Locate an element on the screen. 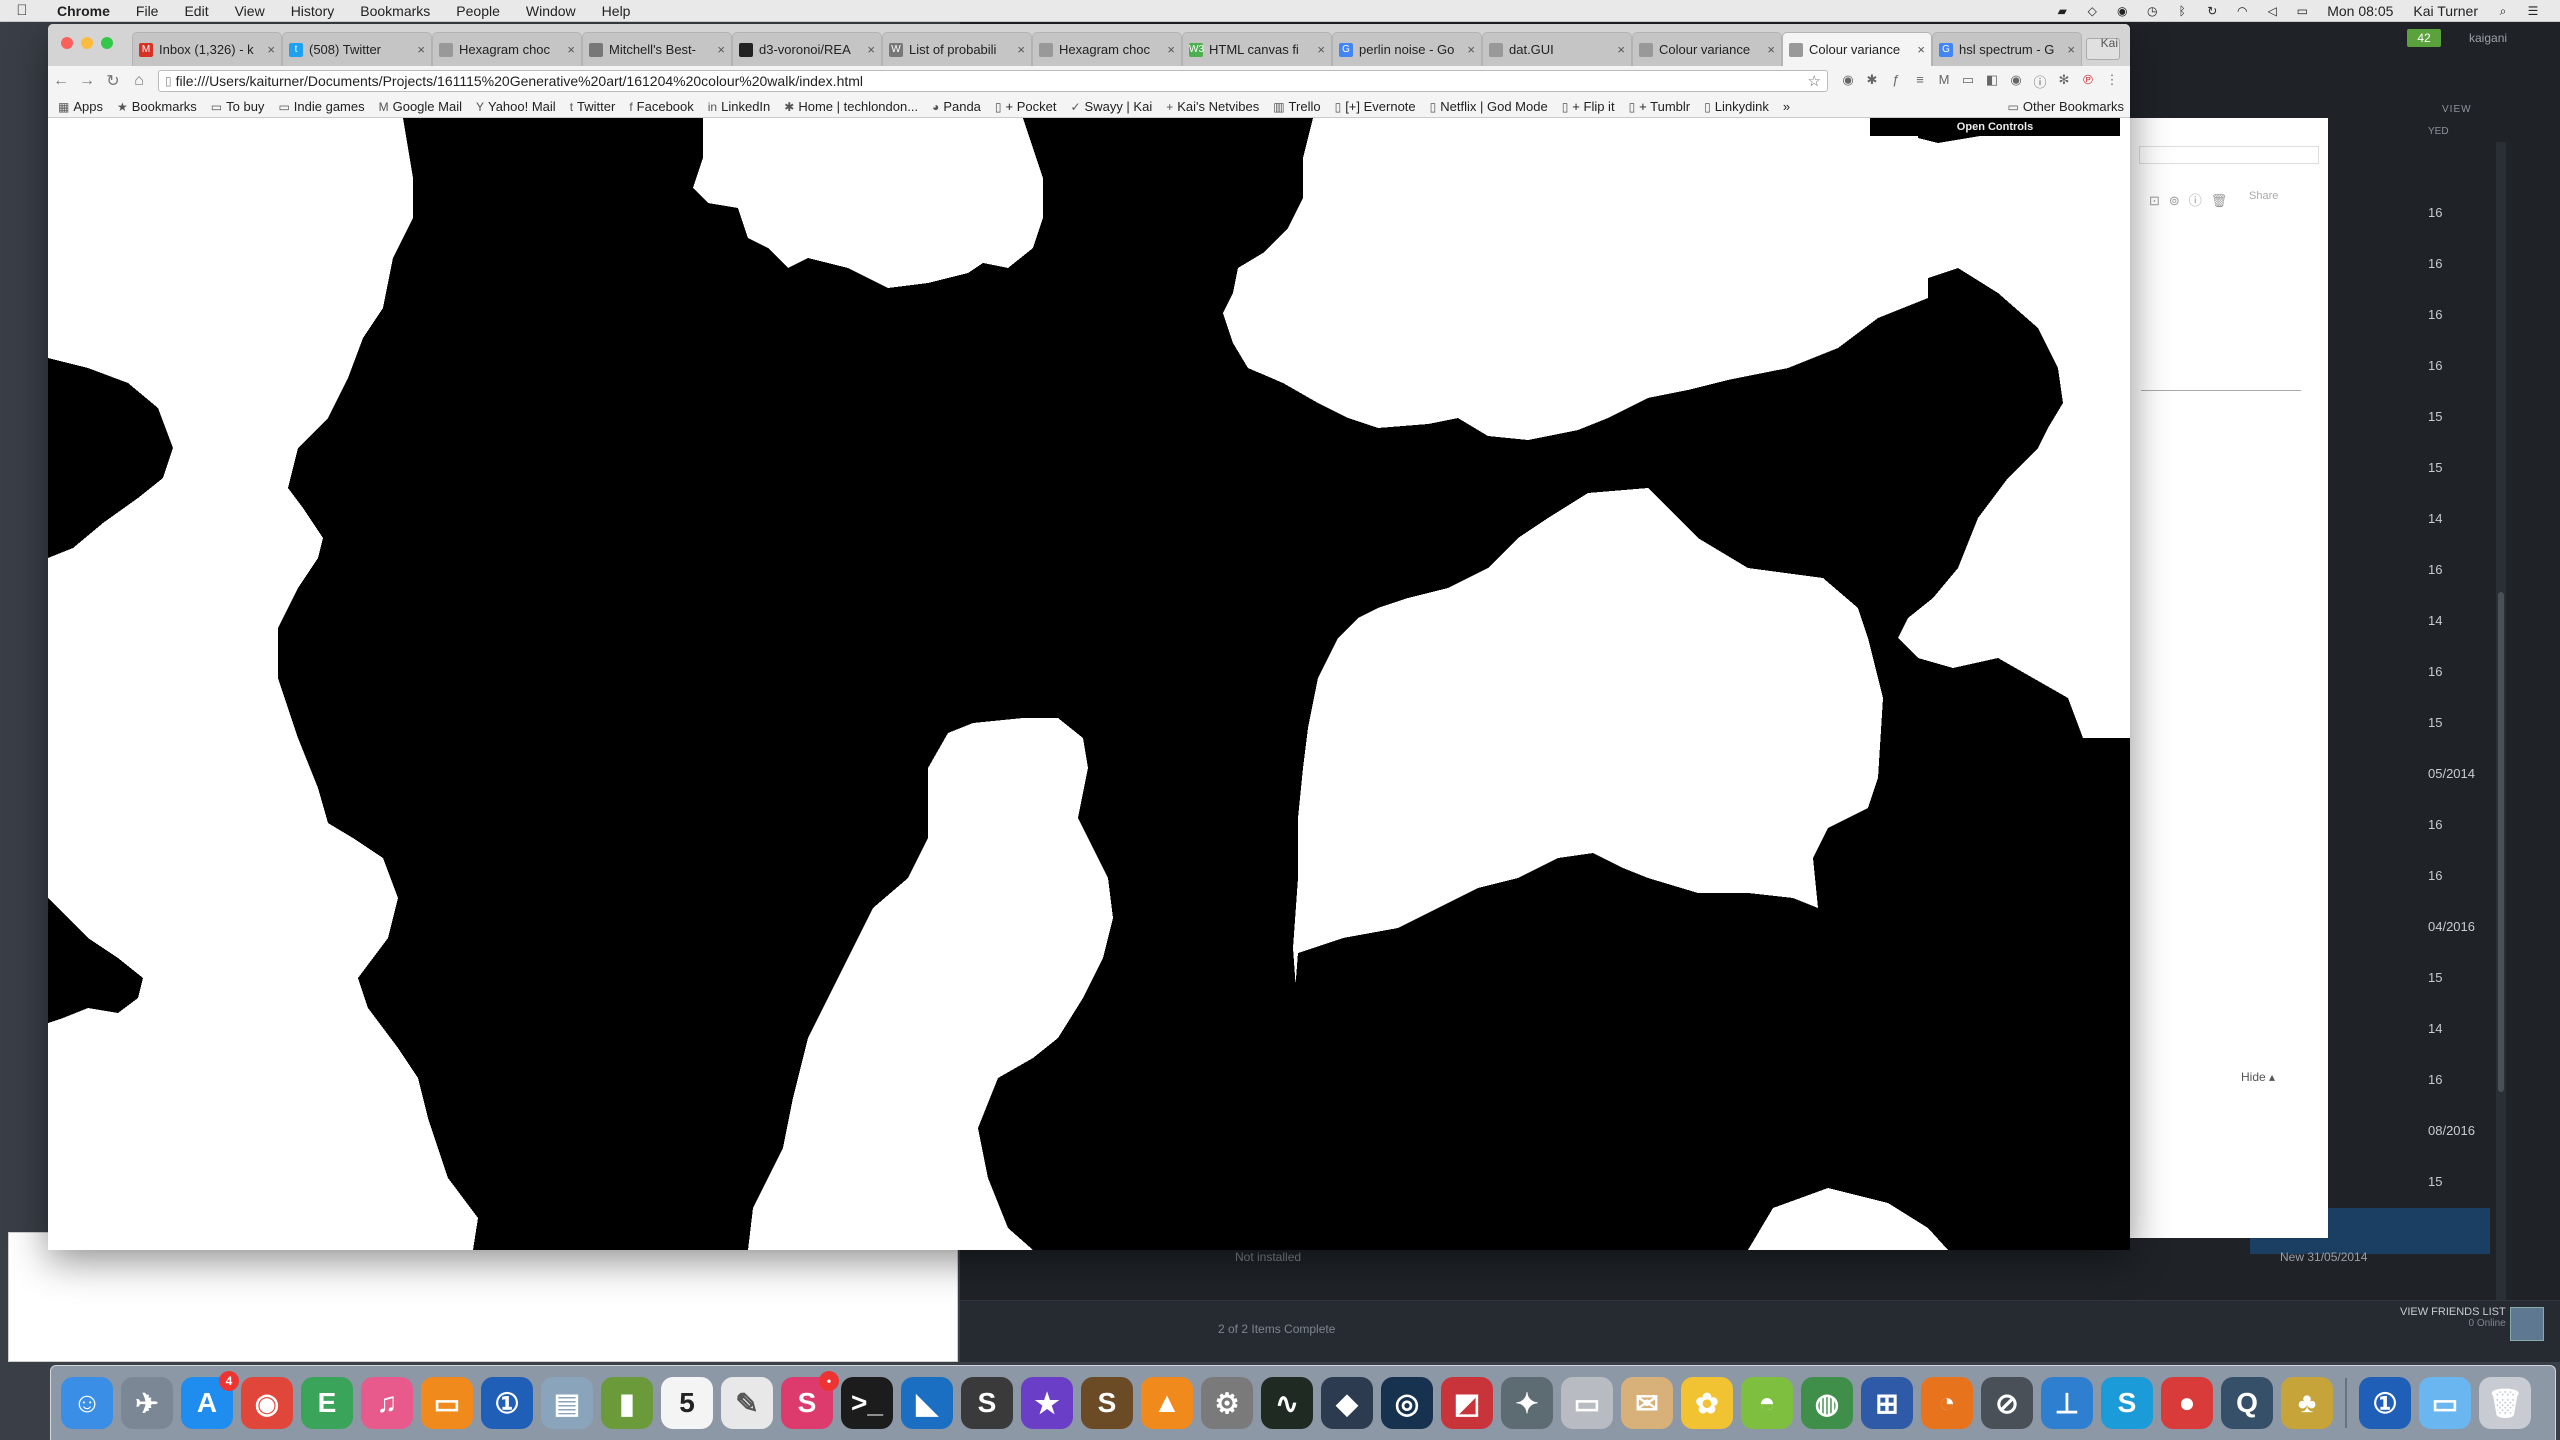  bookmark-item: ▯ [+] Evernote is located at coordinates (1375, 106).